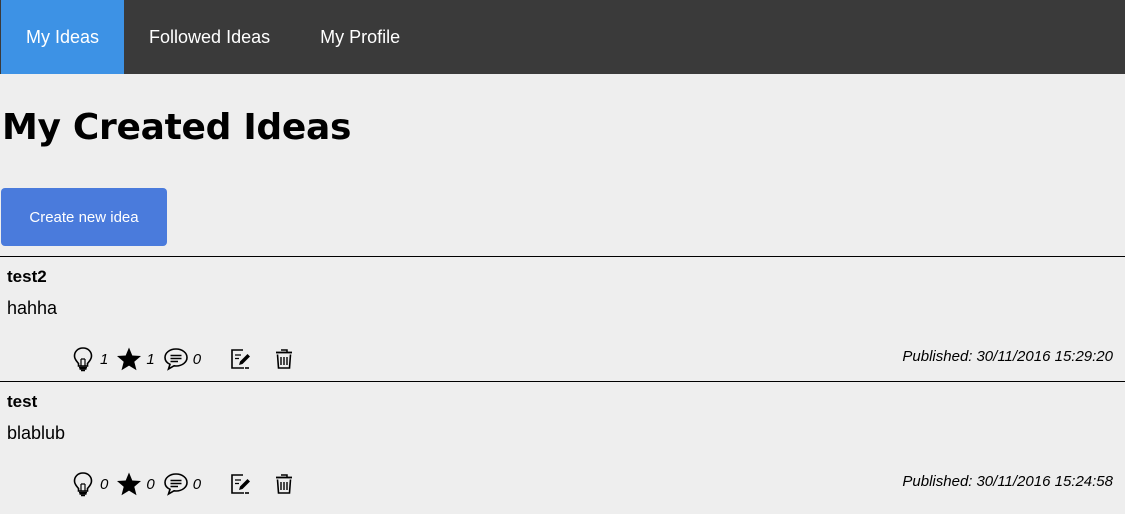  Describe the element at coordinates (360, 37) in the screenshot. I see `nav-my-profile: My Profile` at that location.